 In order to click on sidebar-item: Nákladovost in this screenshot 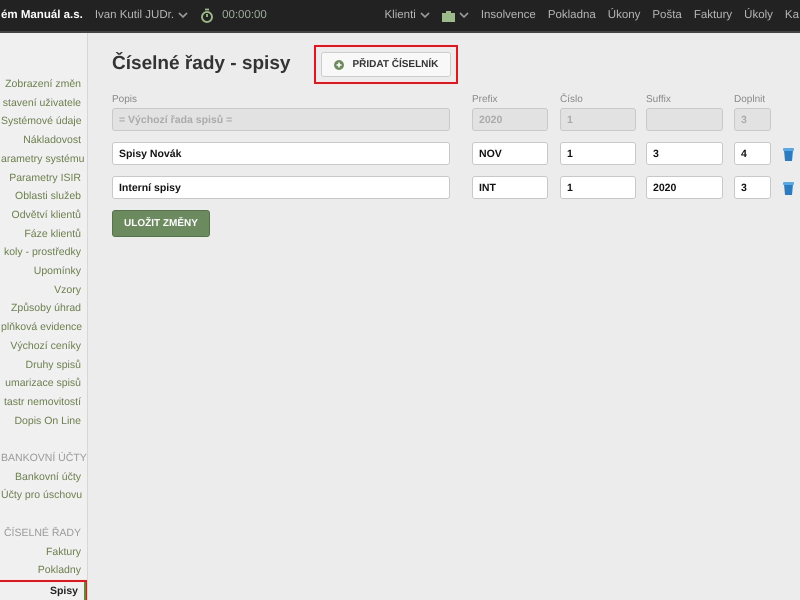, I will do `click(43, 140)`.